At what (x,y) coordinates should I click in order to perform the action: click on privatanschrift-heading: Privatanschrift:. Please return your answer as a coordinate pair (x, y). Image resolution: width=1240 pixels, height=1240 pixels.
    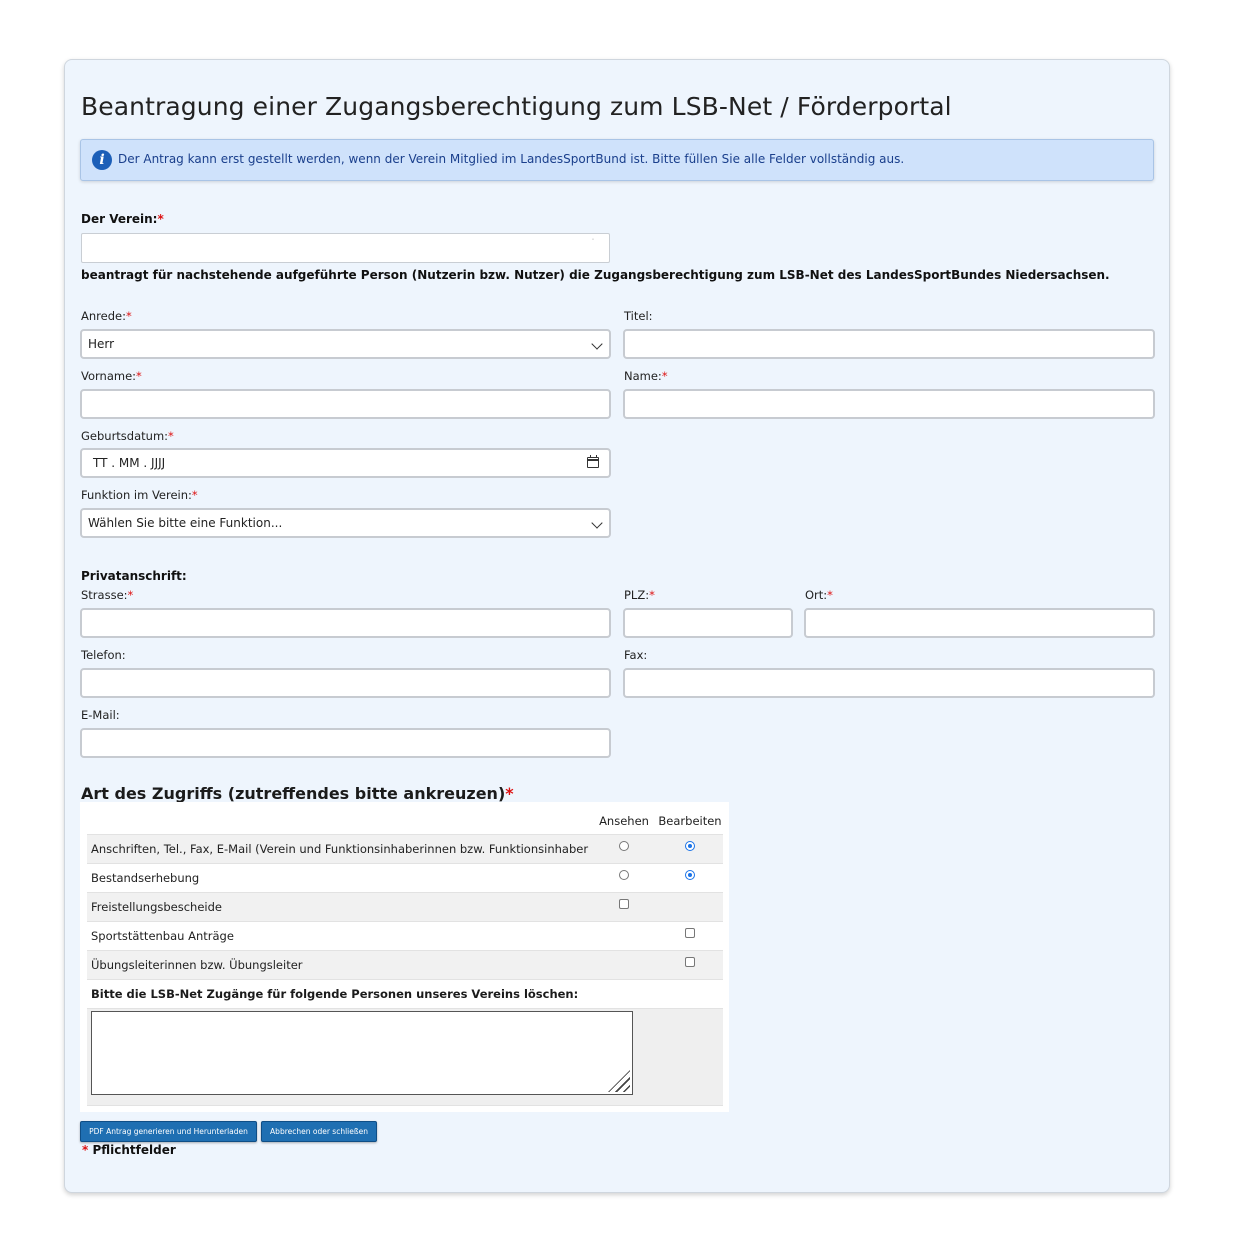
    Looking at the image, I should click on (134, 576).